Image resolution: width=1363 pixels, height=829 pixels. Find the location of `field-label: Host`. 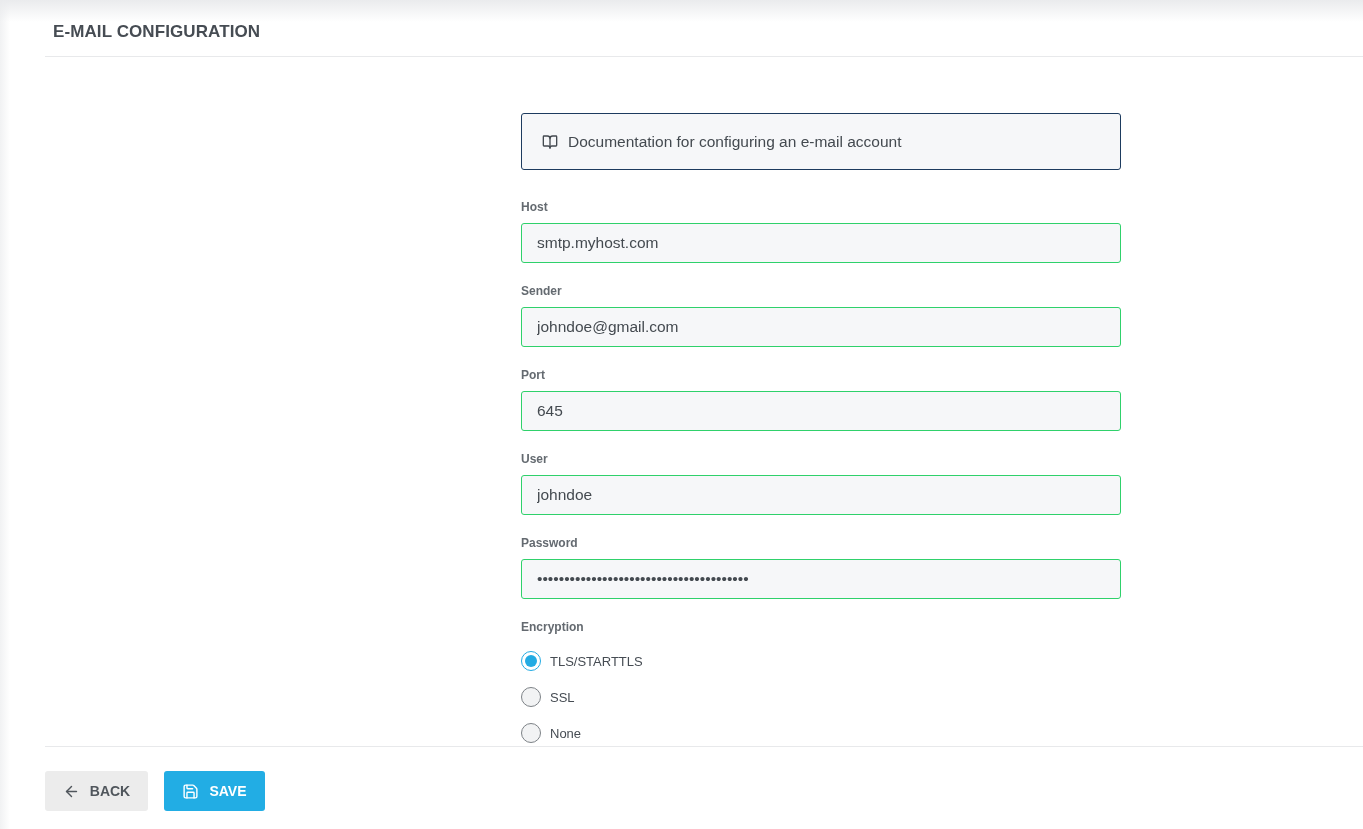

field-label: Host is located at coordinates (534, 207).